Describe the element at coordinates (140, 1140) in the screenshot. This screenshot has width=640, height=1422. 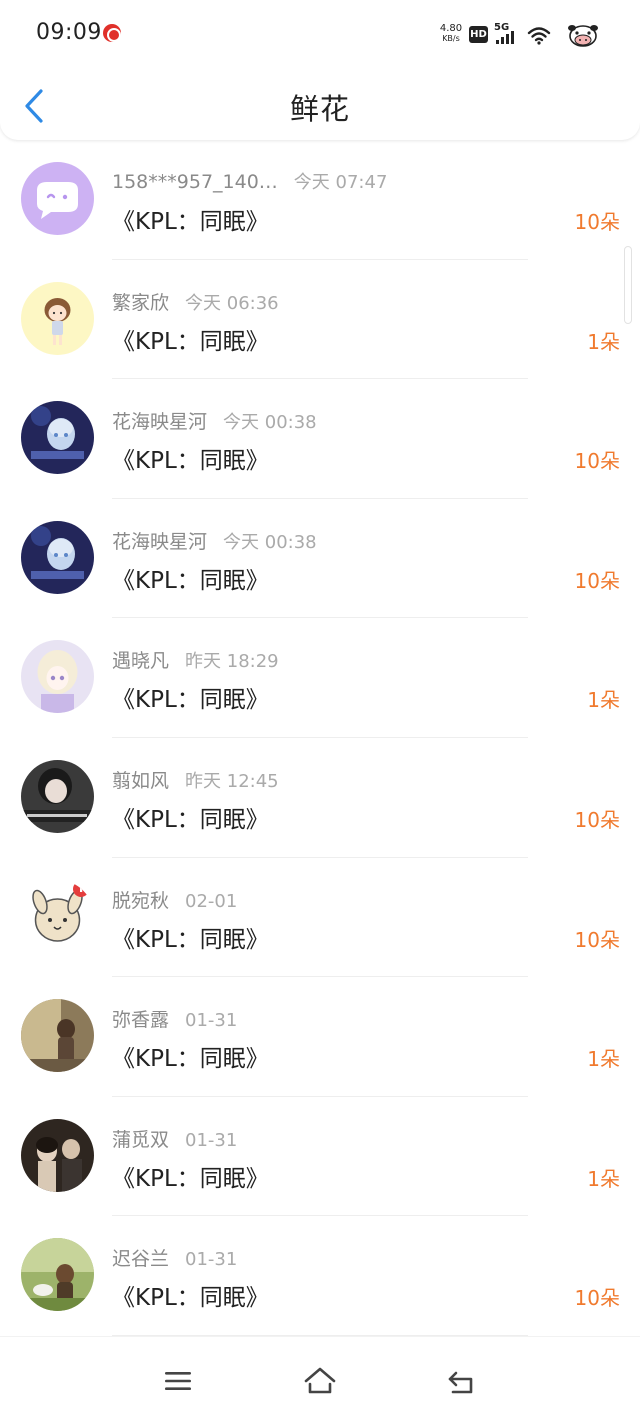
I see `sender-name: 蒲觅双` at that location.